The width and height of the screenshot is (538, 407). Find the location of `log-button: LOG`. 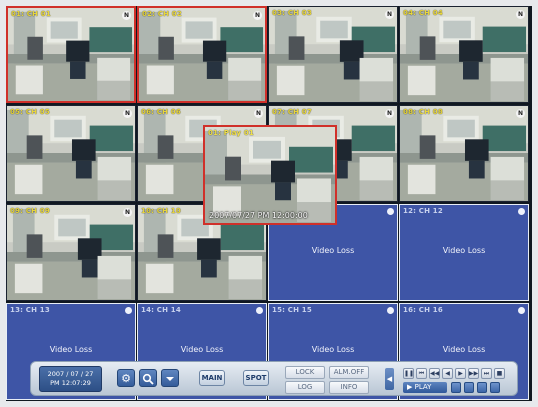

log-button: LOG is located at coordinates (305, 387).